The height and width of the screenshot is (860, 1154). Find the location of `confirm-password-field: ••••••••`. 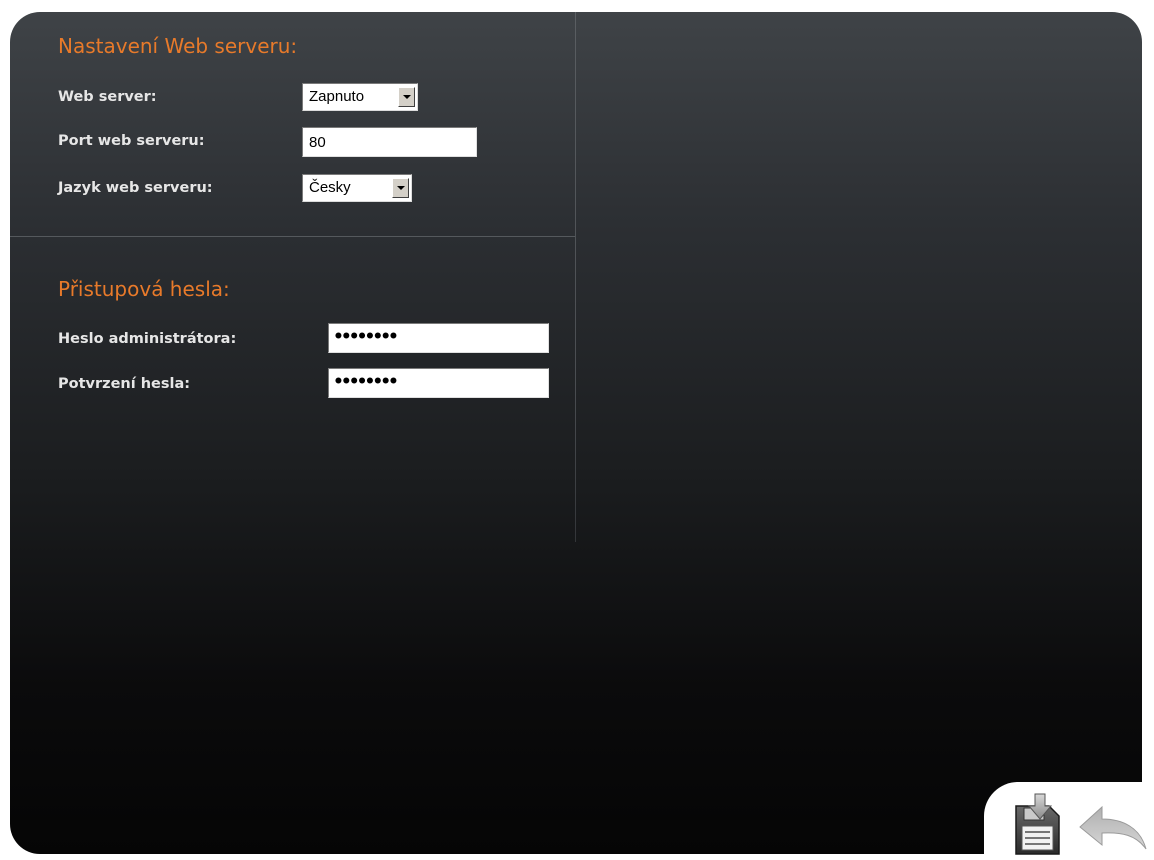

confirm-password-field: •••••••• is located at coordinates (438, 383).